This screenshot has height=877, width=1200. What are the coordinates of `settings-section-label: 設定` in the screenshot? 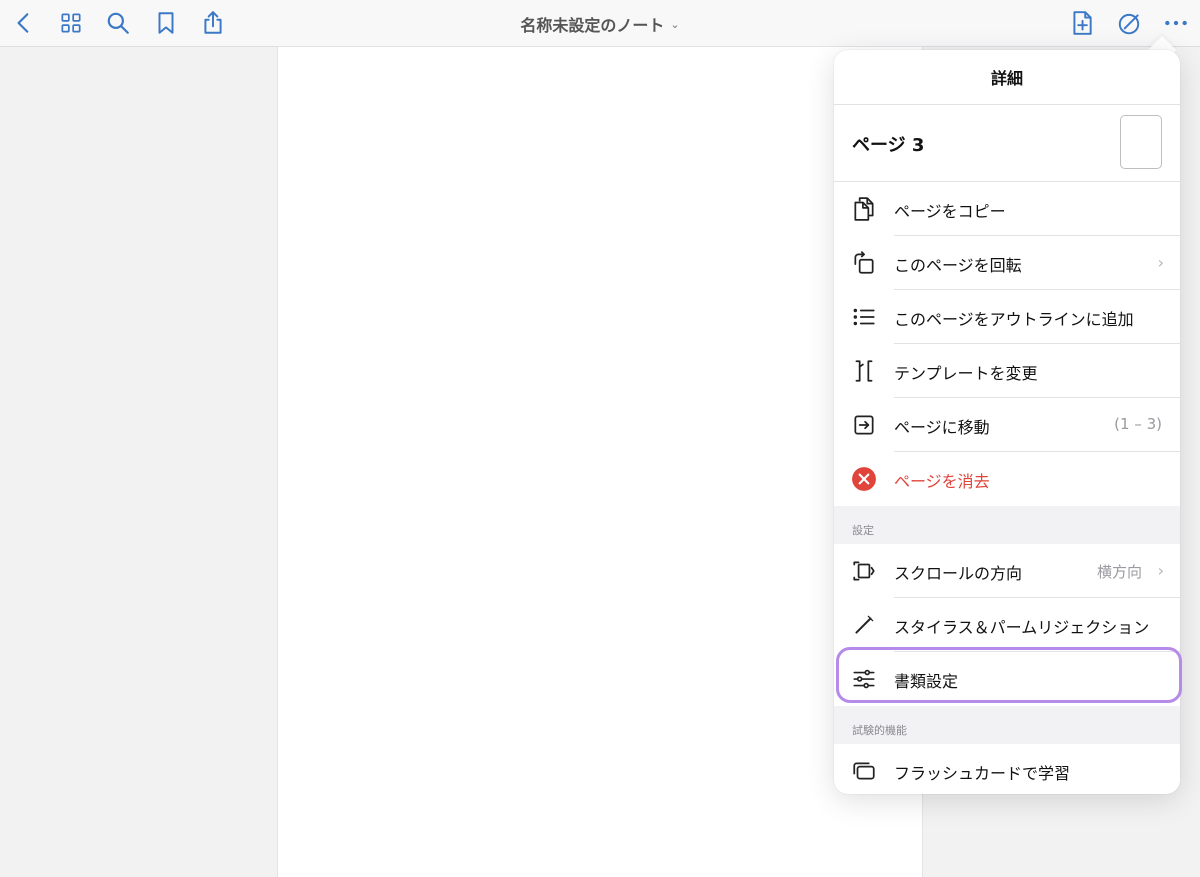 It's located at (863, 530).